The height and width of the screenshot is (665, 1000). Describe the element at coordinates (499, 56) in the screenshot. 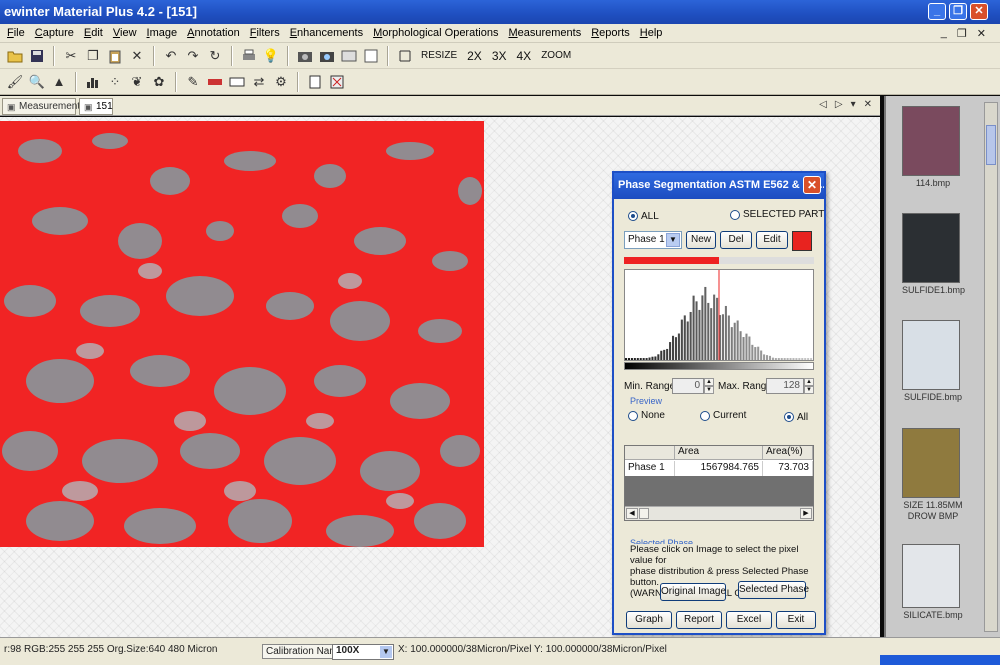

I see `zoom-3x-button: 3X` at that location.